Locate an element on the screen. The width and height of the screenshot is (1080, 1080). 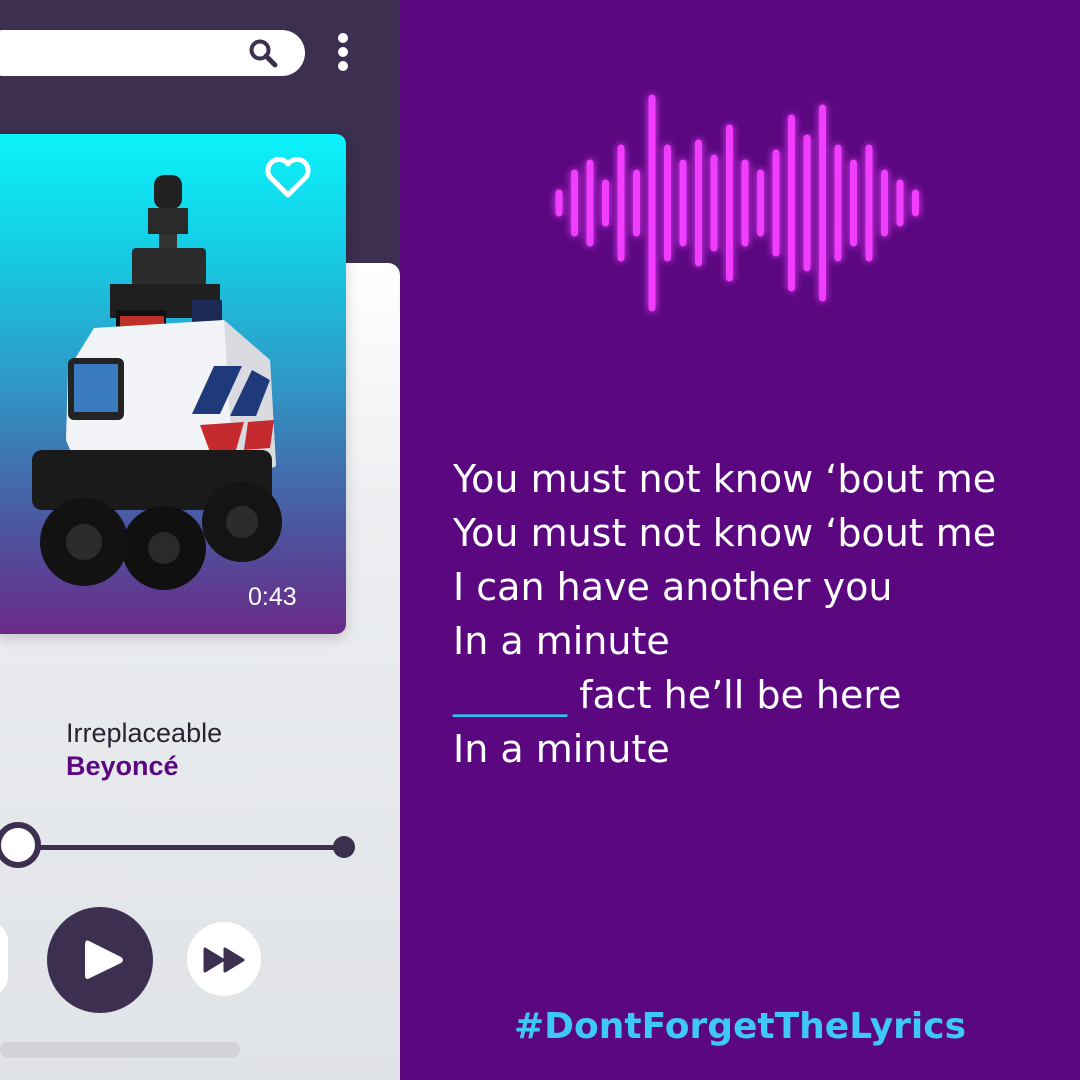
lyric-line: I can have another you is located at coordinates (673, 587).